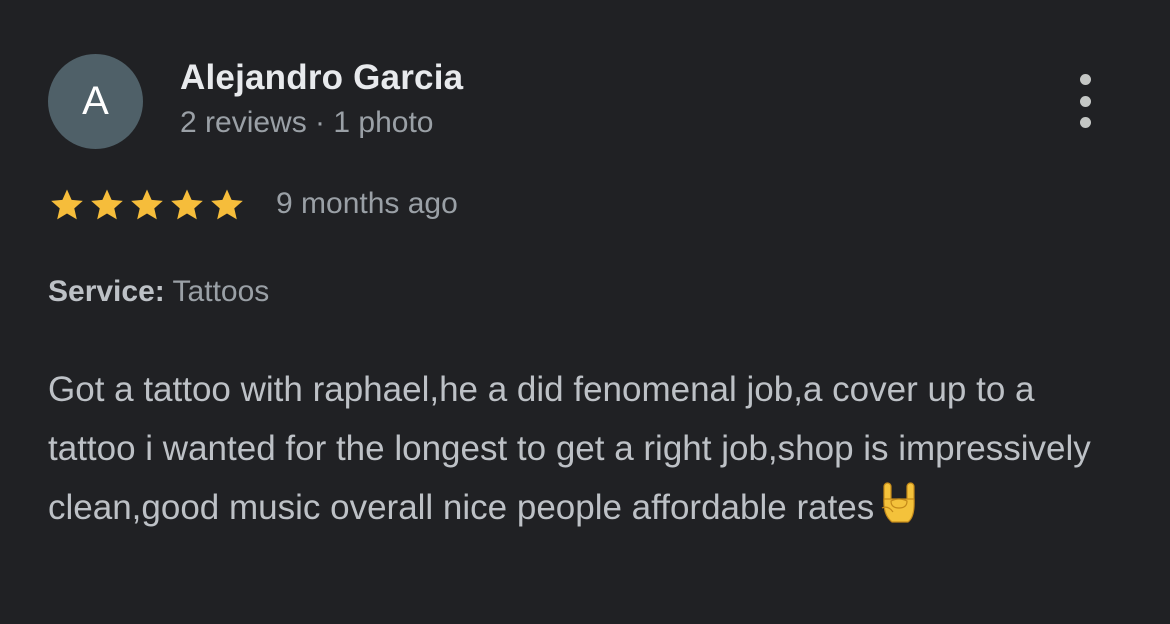 The width and height of the screenshot is (1170, 624). I want to click on service-label: Service:, so click(106, 291).